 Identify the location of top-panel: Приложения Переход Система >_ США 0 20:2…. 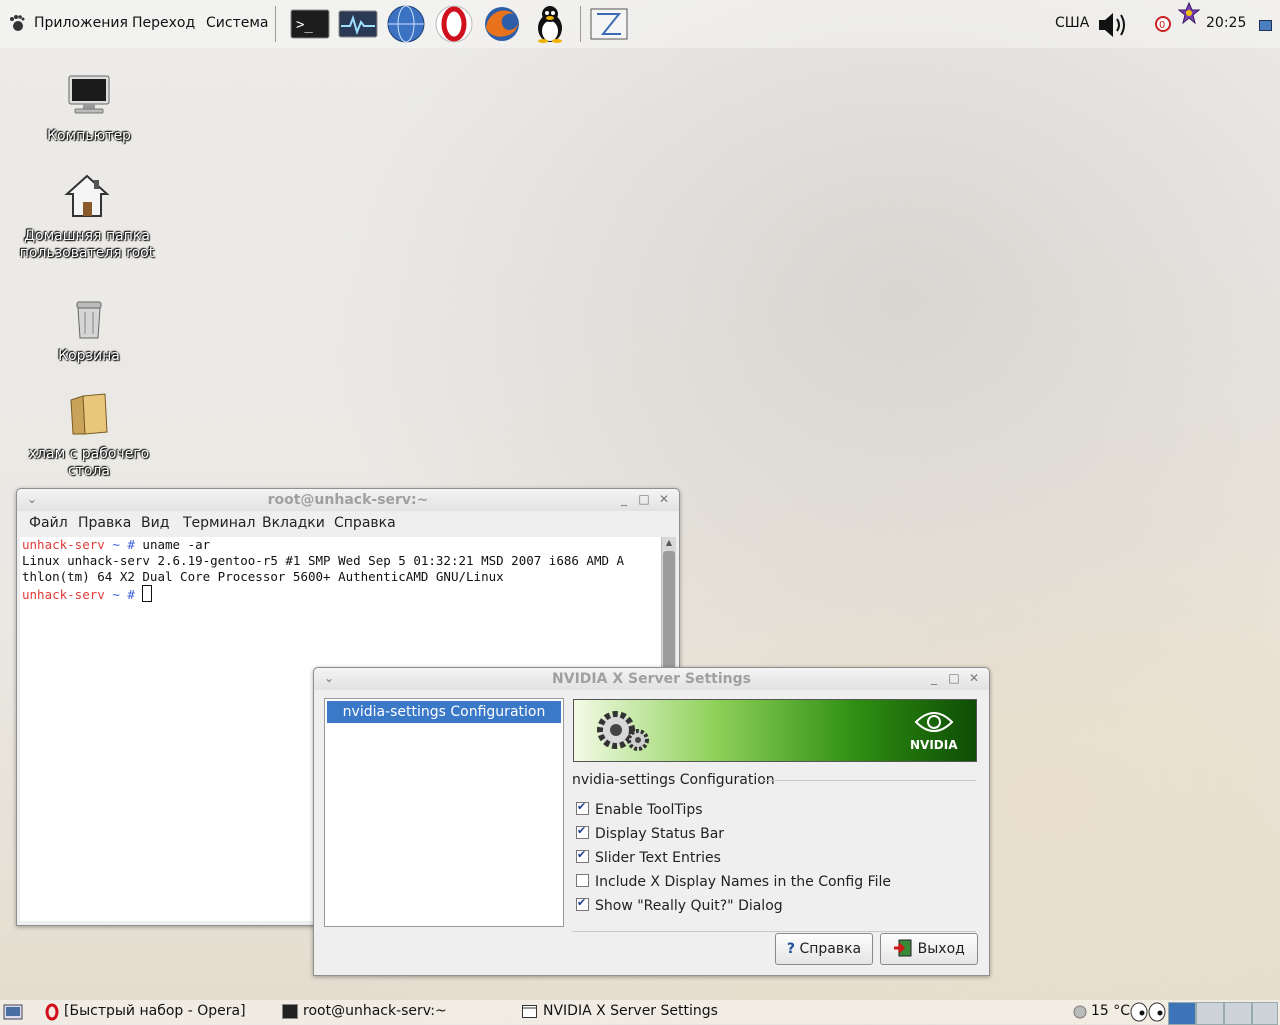
(640, 24).